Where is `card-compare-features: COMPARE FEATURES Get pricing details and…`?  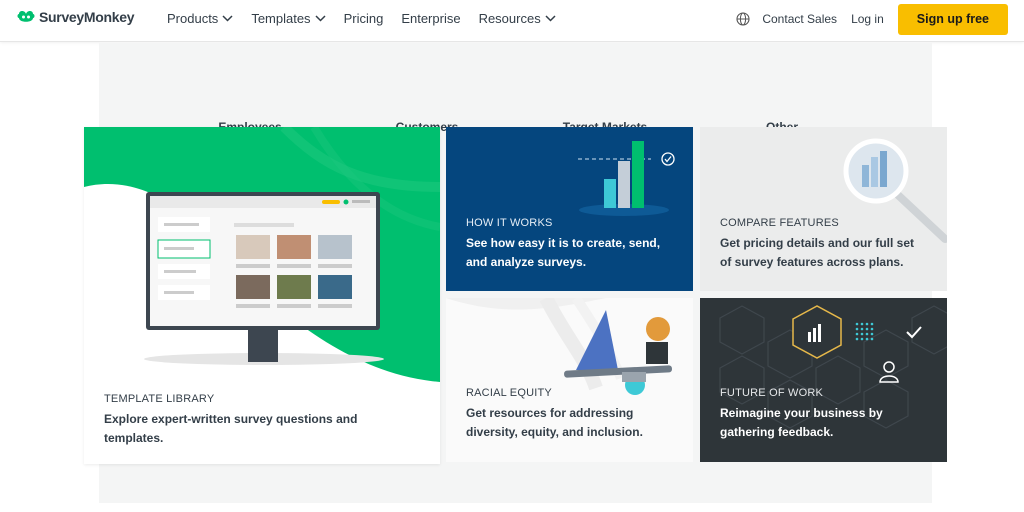
card-compare-features: COMPARE FEATURES Get pricing details and… is located at coordinates (823, 209).